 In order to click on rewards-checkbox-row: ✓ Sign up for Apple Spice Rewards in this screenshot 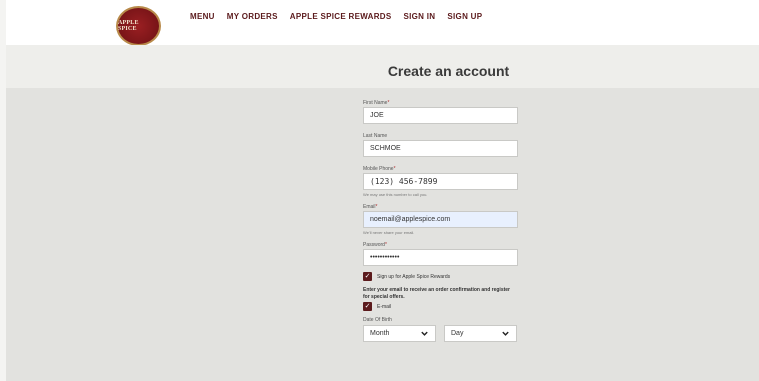, I will do `click(443, 276)`.